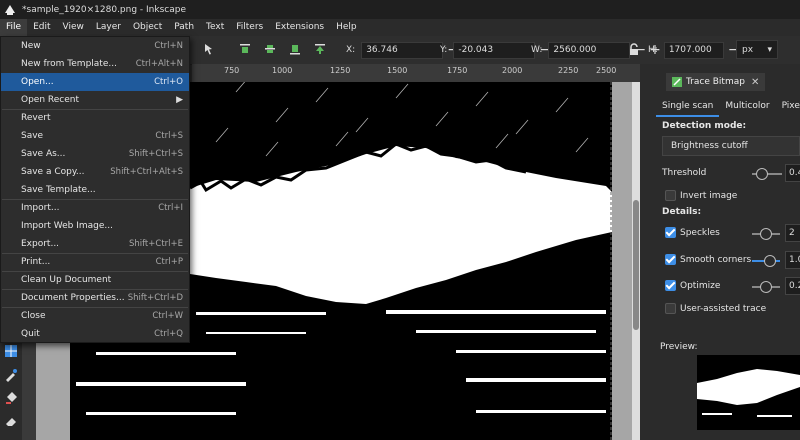 The height and width of the screenshot is (440, 800). Describe the element at coordinates (155, 298) in the screenshot. I see `menu-item-shortcut: Shift+Ctrl+D` at that location.